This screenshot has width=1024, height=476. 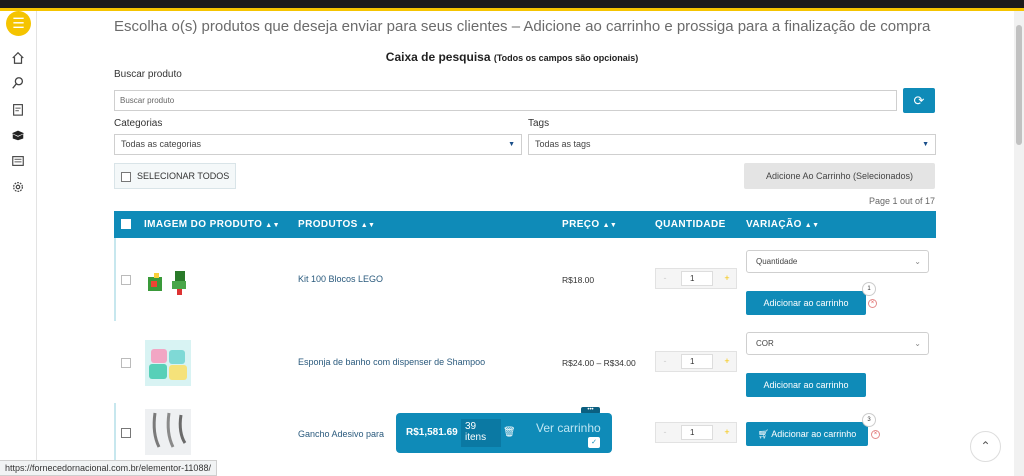 What do you see at coordinates (1019, 243) in the screenshot?
I see `page-scrollbar` at bounding box center [1019, 243].